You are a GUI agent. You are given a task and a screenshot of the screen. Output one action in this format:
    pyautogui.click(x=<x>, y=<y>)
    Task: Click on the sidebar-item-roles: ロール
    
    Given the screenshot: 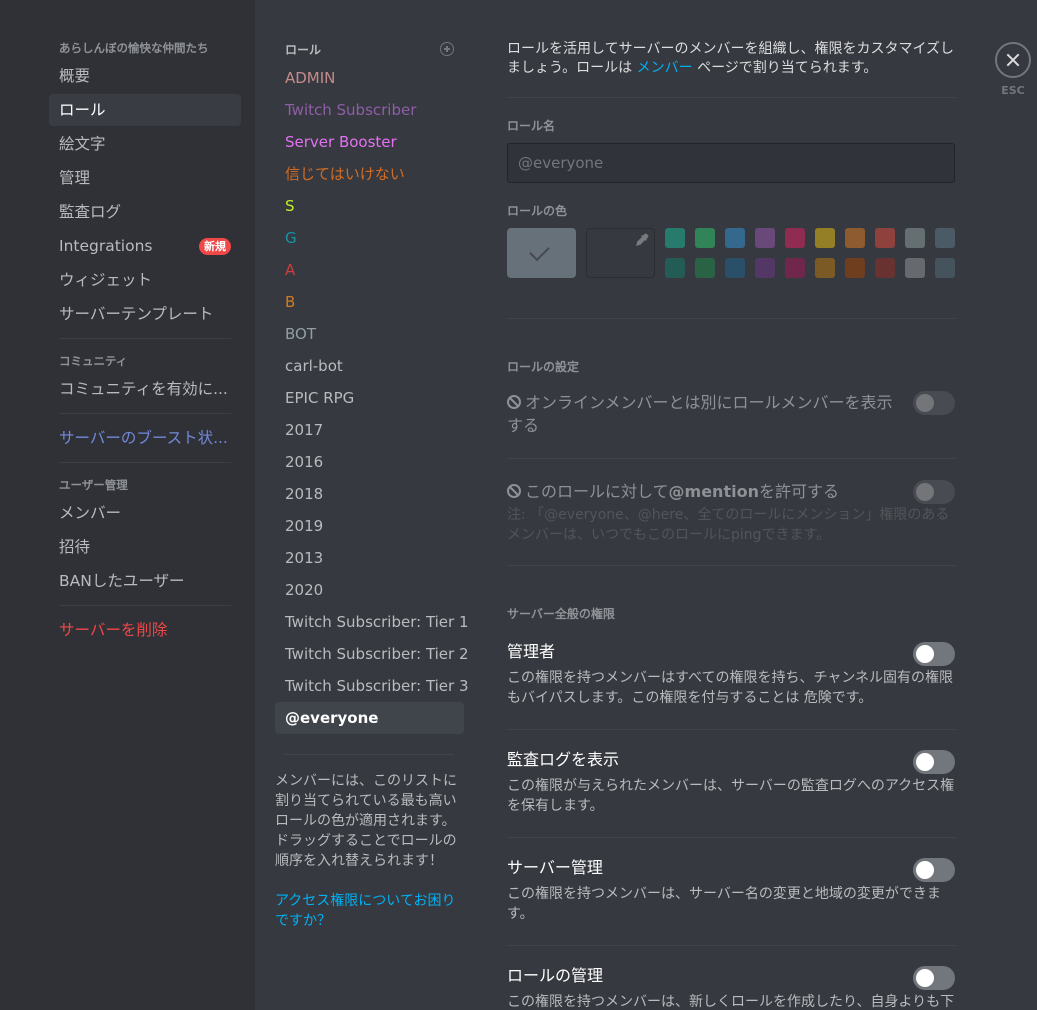 What is the action you would take?
    pyautogui.click(x=145, y=110)
    